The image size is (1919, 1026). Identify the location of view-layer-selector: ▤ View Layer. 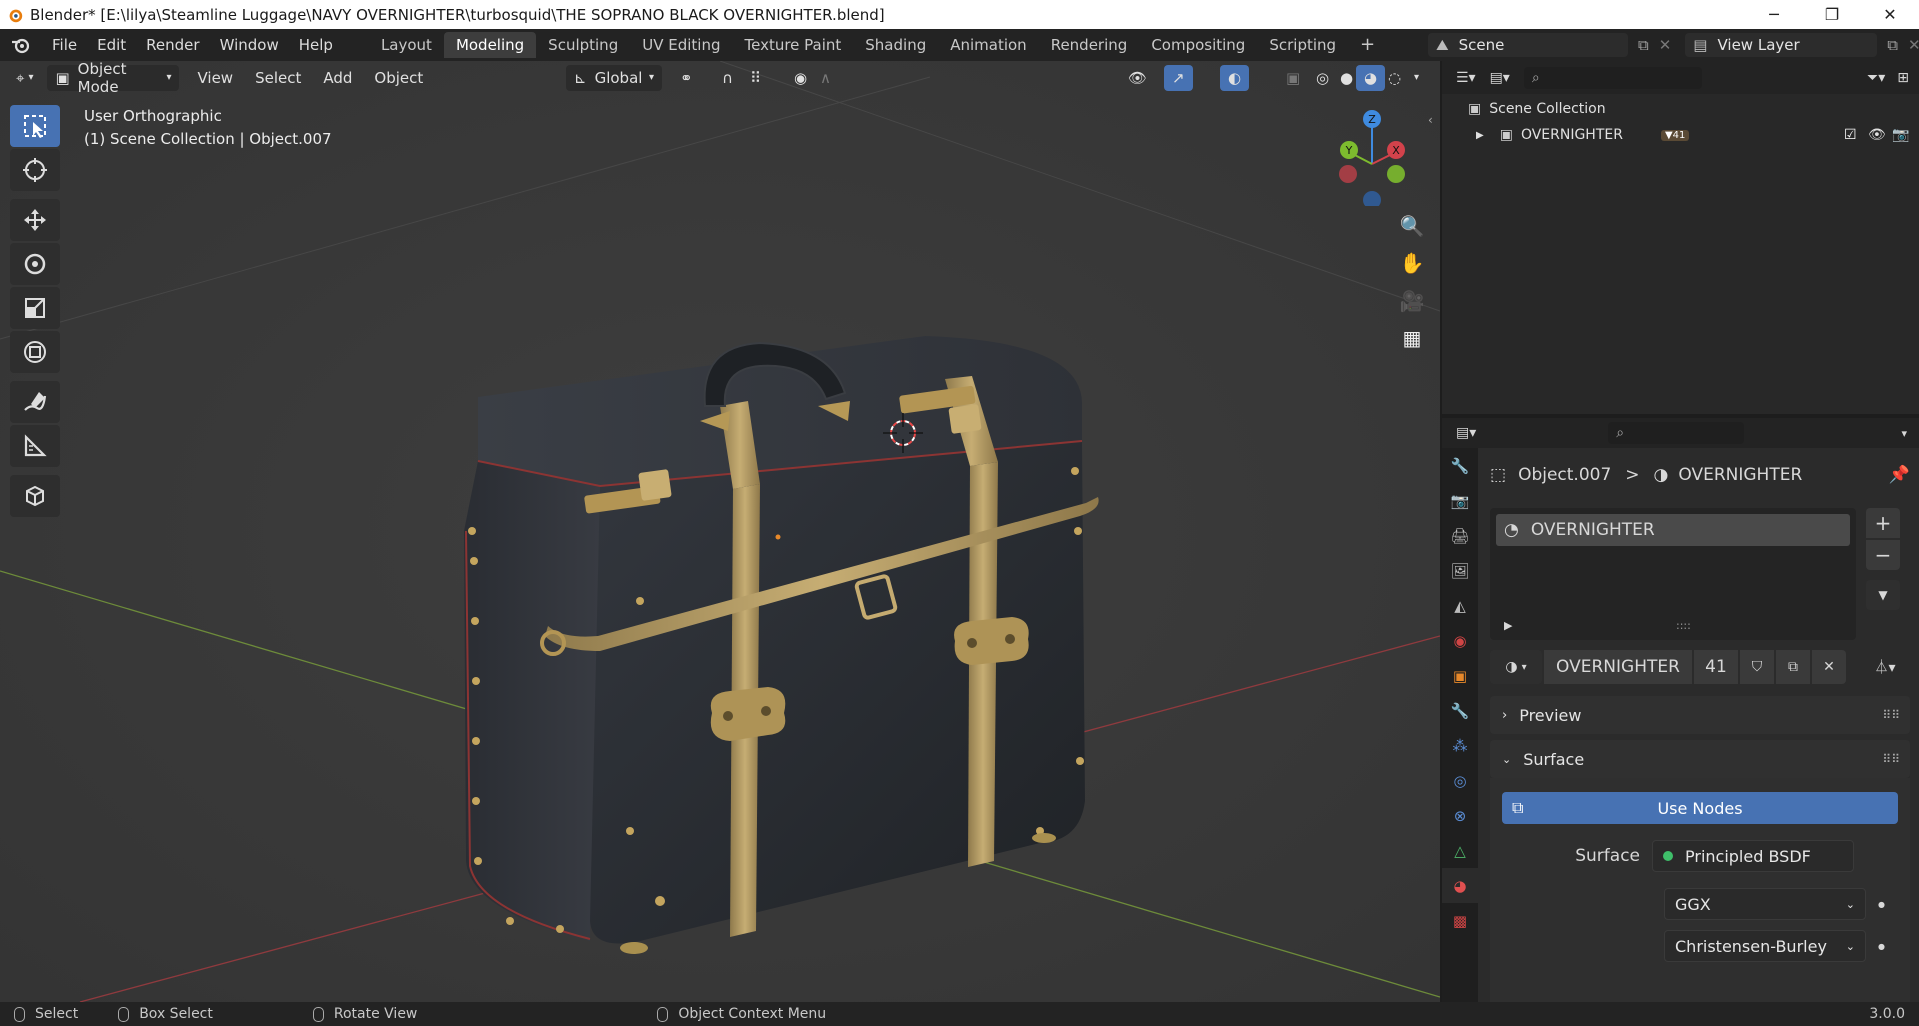
(1781, 45).